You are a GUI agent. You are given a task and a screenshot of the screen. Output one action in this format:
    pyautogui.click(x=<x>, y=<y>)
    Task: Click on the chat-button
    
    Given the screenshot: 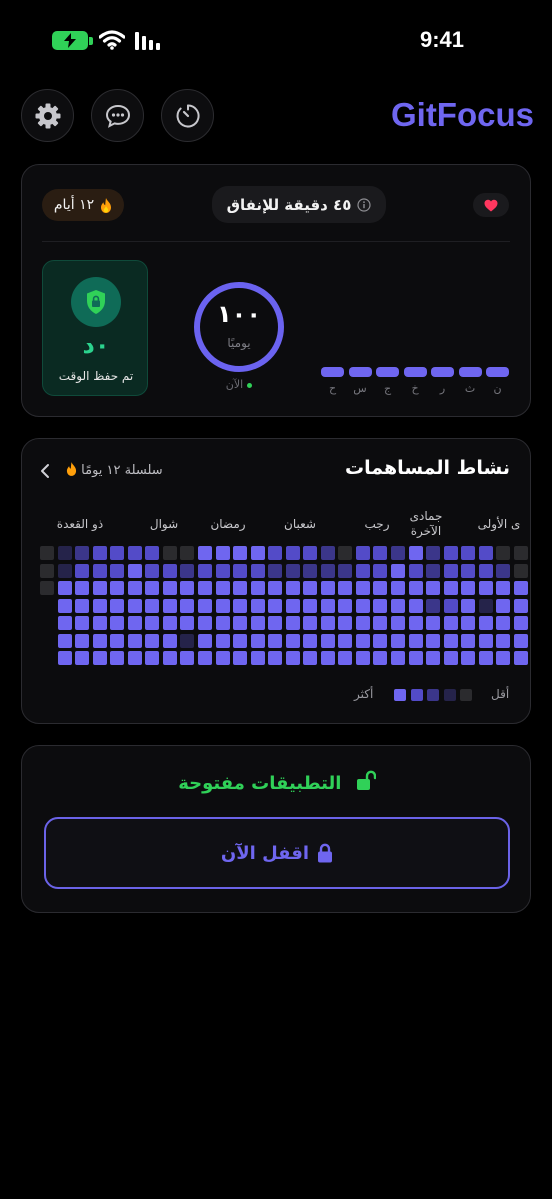 What is the action you would take?
    pyautogui.click(x=117, y=115)
    